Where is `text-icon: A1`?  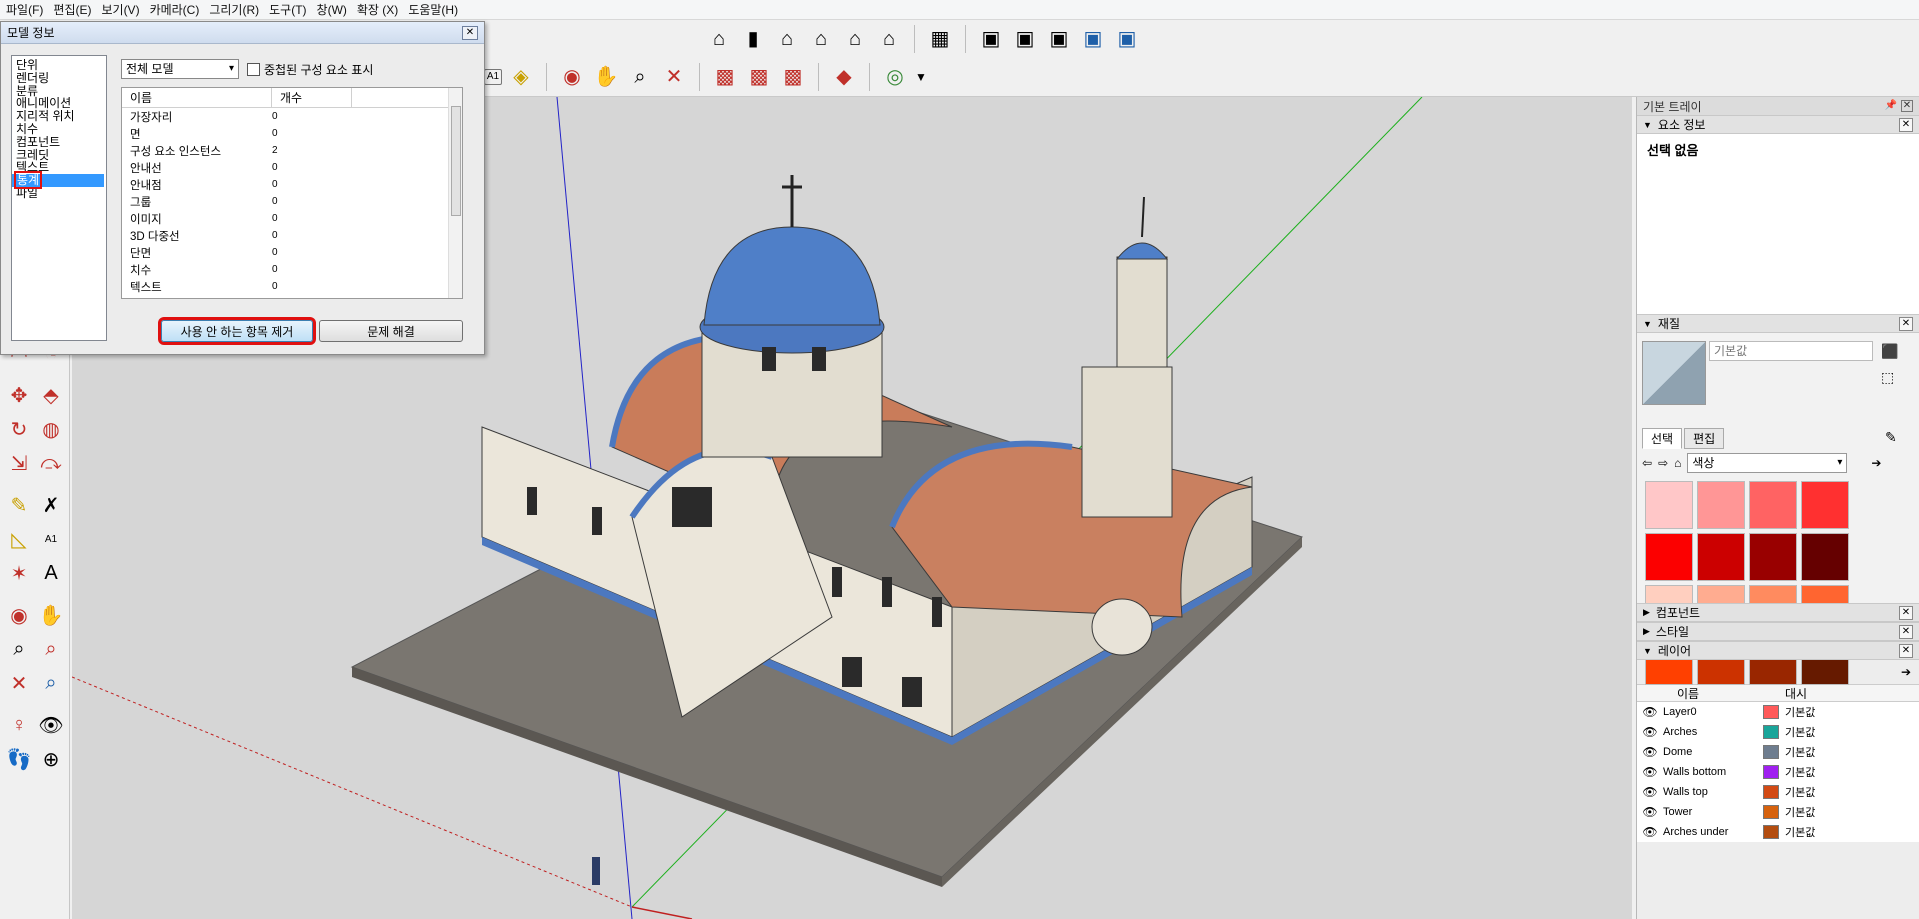 text-icon: A1 is located at coordinates (51, 539).